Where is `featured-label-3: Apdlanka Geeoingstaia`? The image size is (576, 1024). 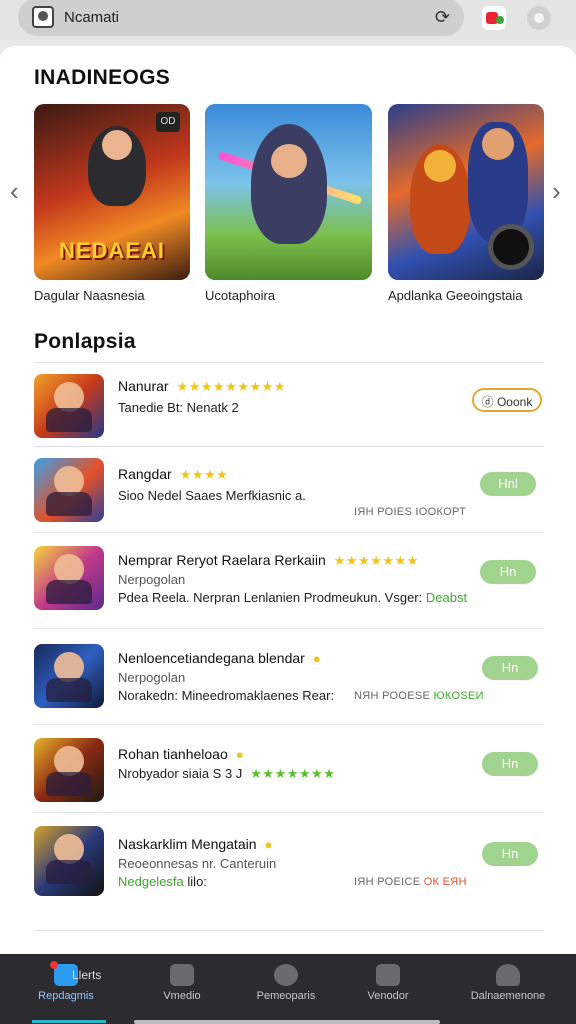 featured-label-3: Apdlanka Geeoingstaia is located at coordinates (455, 295).